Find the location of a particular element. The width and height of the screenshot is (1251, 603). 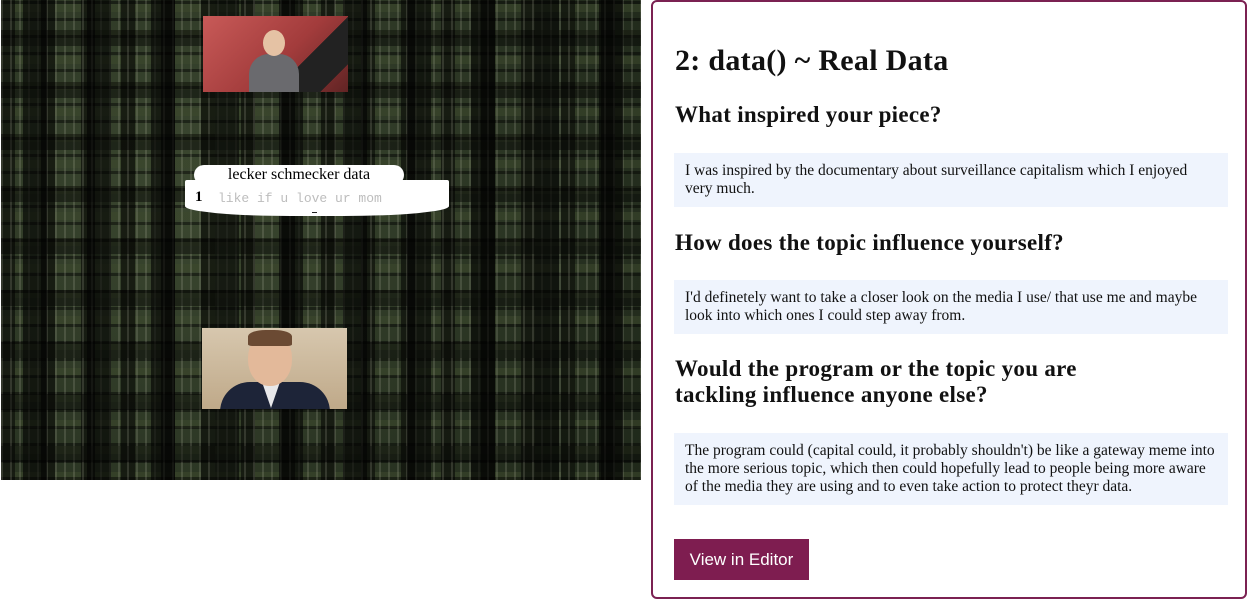

divider is located at coordinates (314, 212).